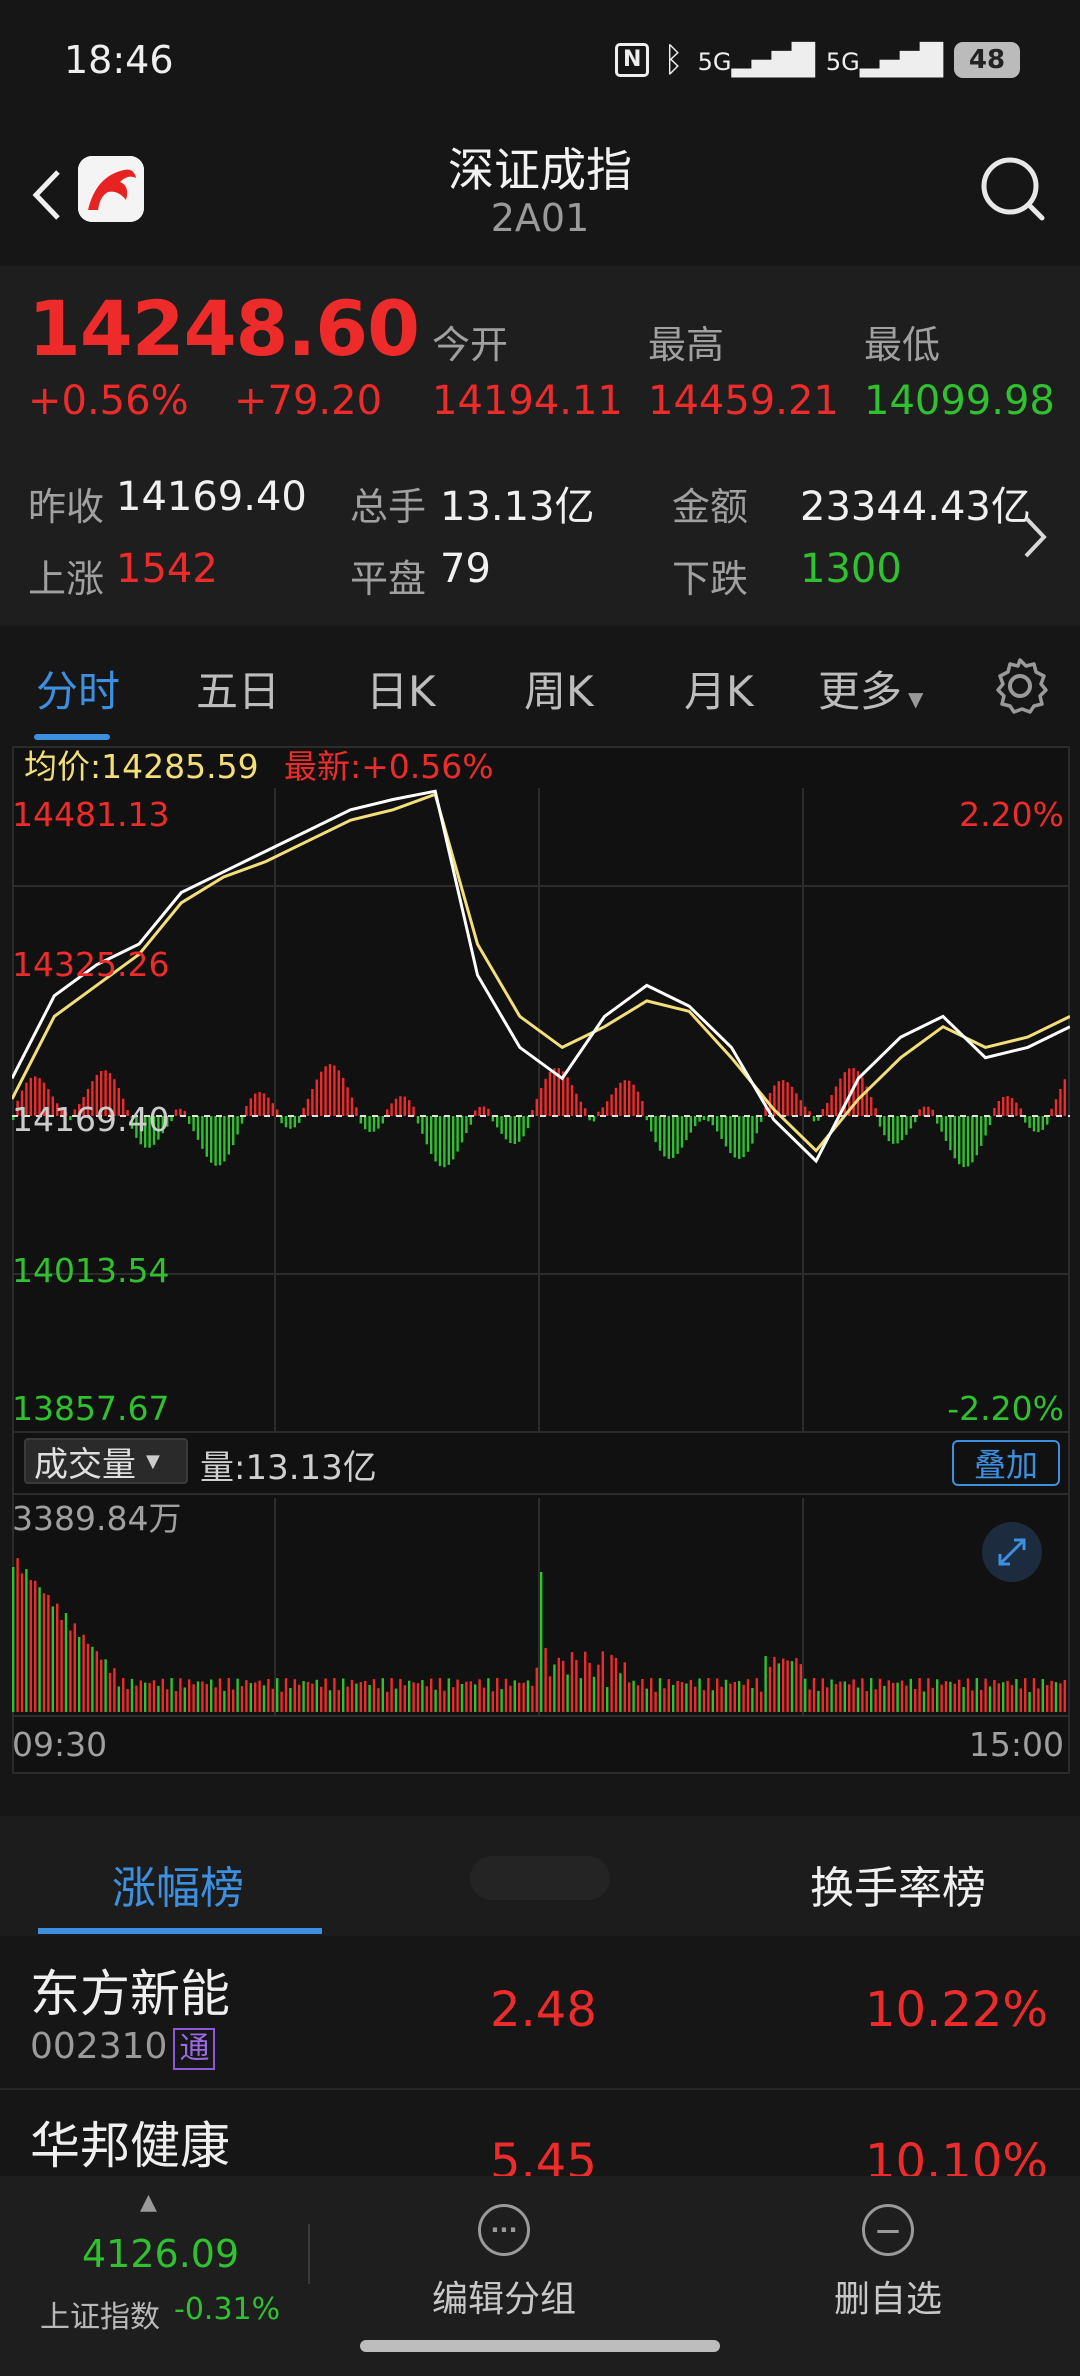 Image resolution: width=1080 pixels, height=2376 pixels. What do you see at coordinates (540, 170) in the screenshot?
I see `page-title: 深证成指` at bounding box center [540, 170].